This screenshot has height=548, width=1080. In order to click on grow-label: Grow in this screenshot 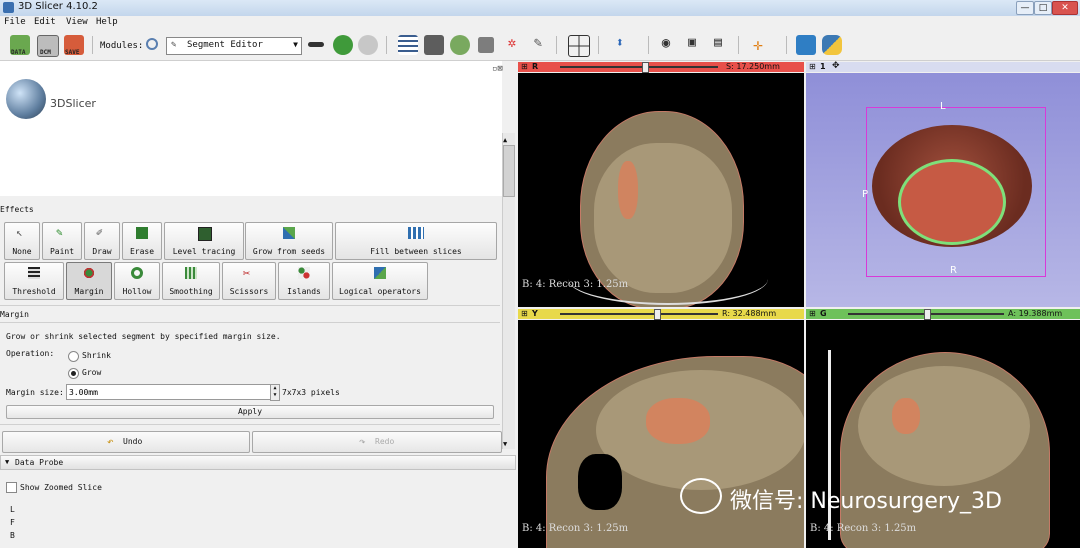, I will do `click(92, 372)`.